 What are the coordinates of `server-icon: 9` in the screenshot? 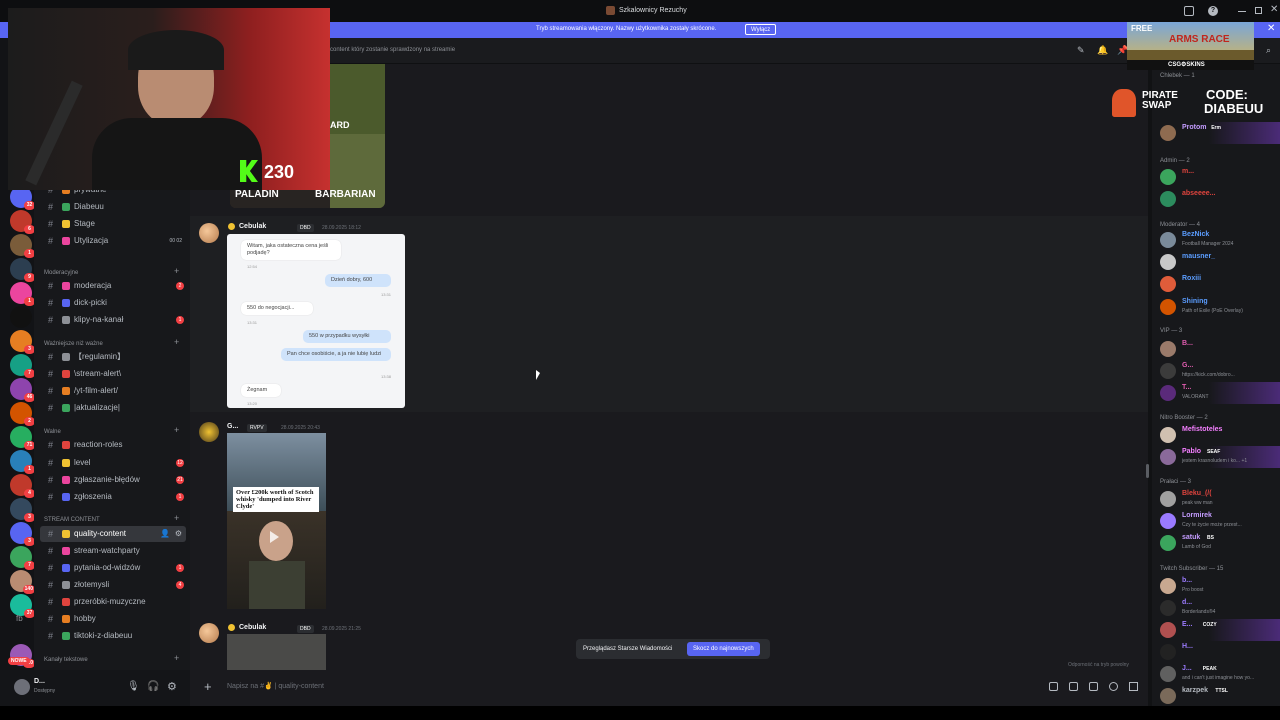 It's located at (22, 270).